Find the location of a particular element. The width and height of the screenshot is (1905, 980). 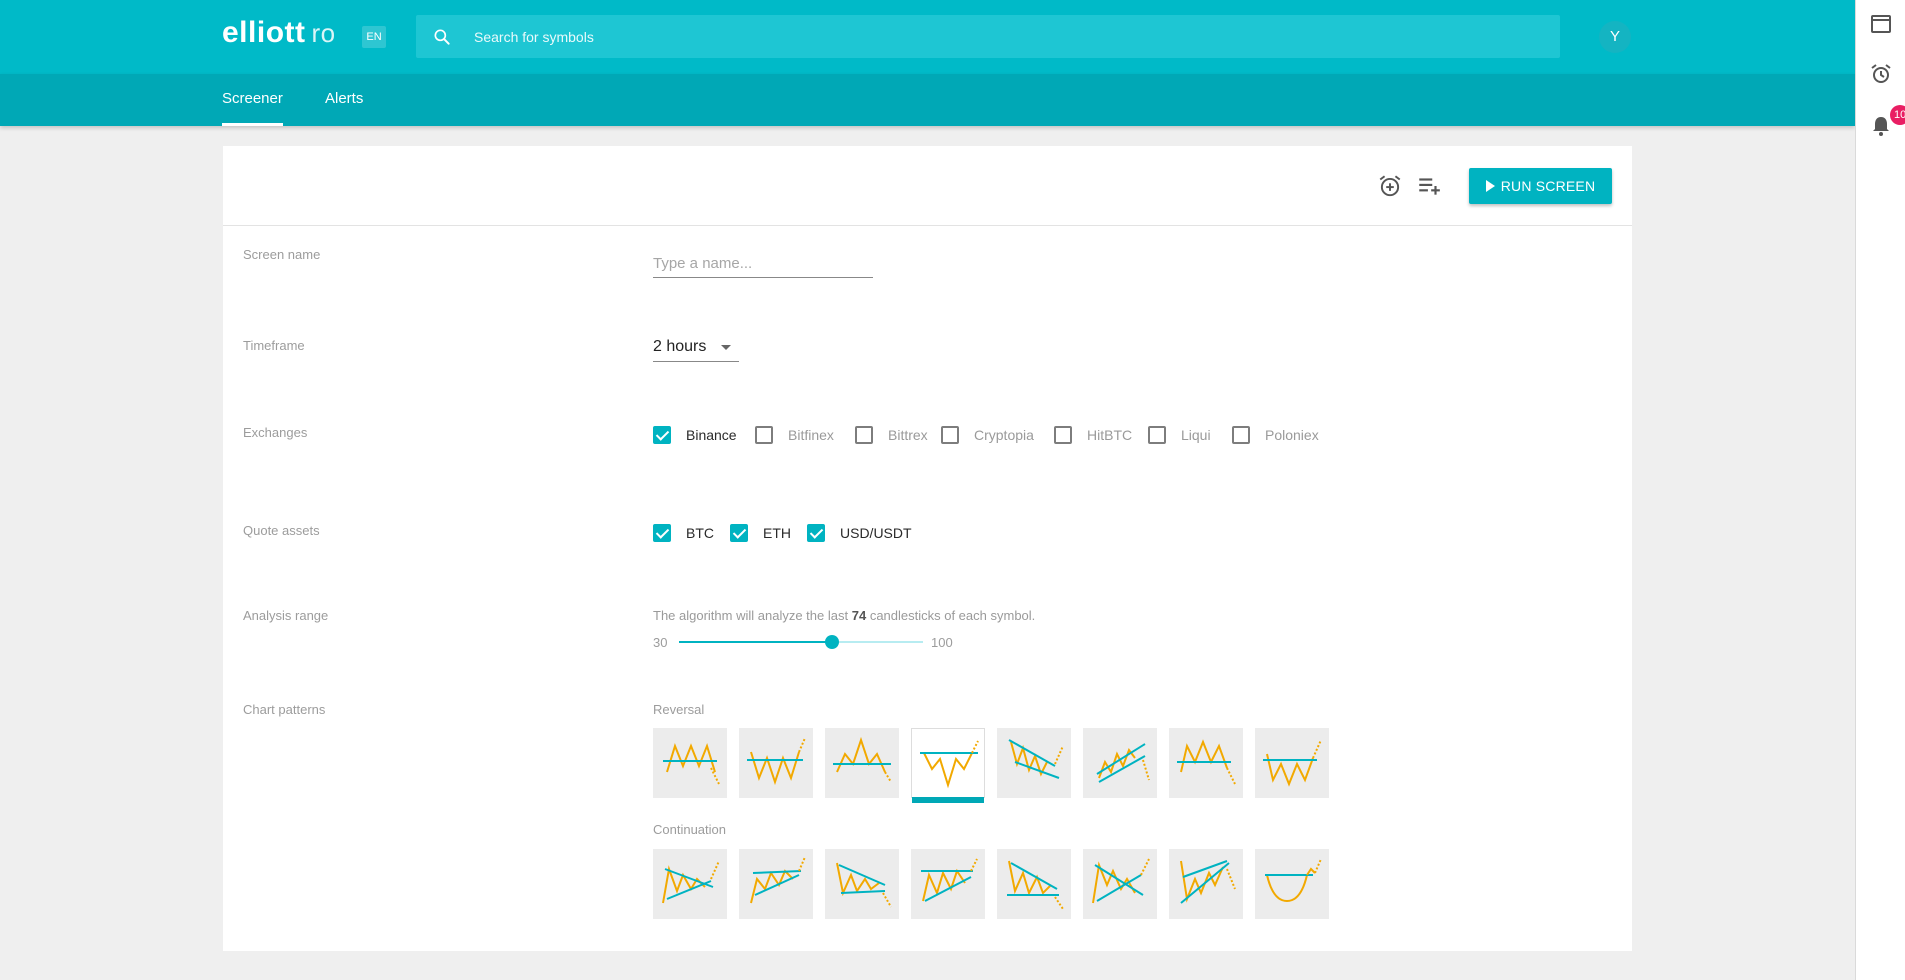

logo-main: elliott is located at coordinates (264, 32).